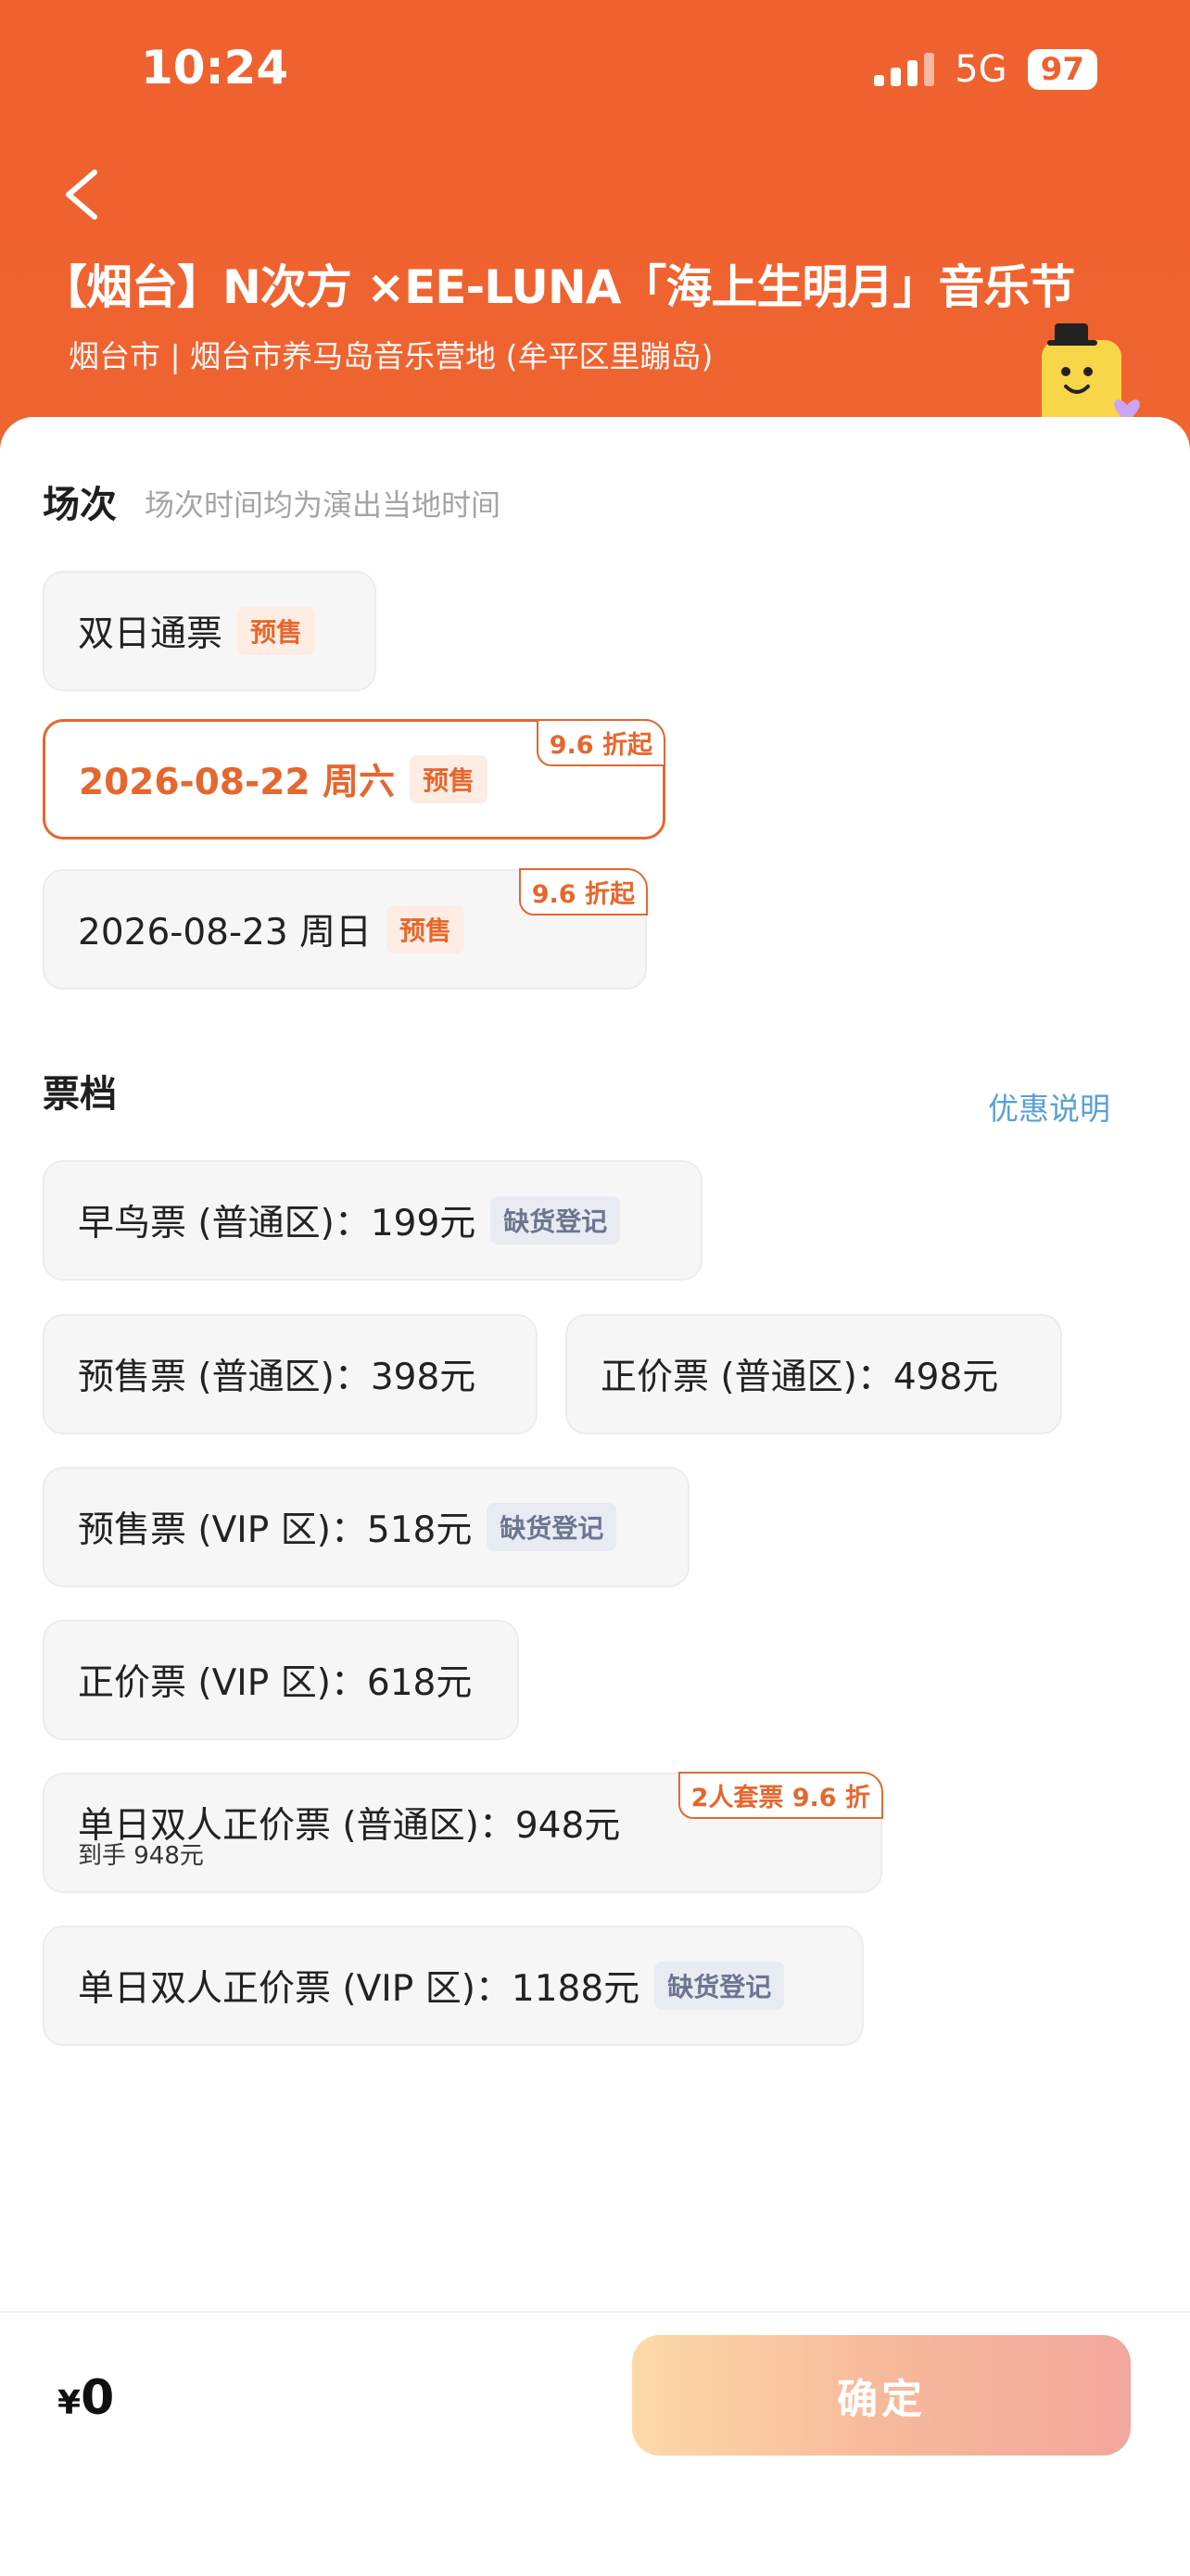 The width and height of the screenshot is (1190, 2576). What do you see at coordinates (463, 1832) in the screenshot?
I see `ticket-option-double-general: 单日双人正价票 (普通区)：948元 到手 948元 2人套票 9.6 折` at bounding box center [463, 1832].